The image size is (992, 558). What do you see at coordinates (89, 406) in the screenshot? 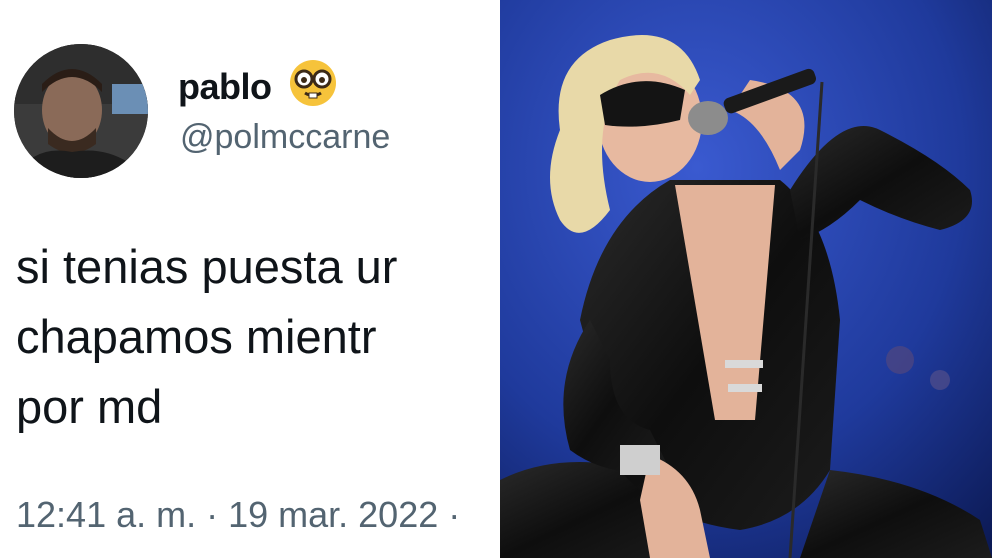
I see `tweet-text-line: por md` at bounding box center [89, 406].